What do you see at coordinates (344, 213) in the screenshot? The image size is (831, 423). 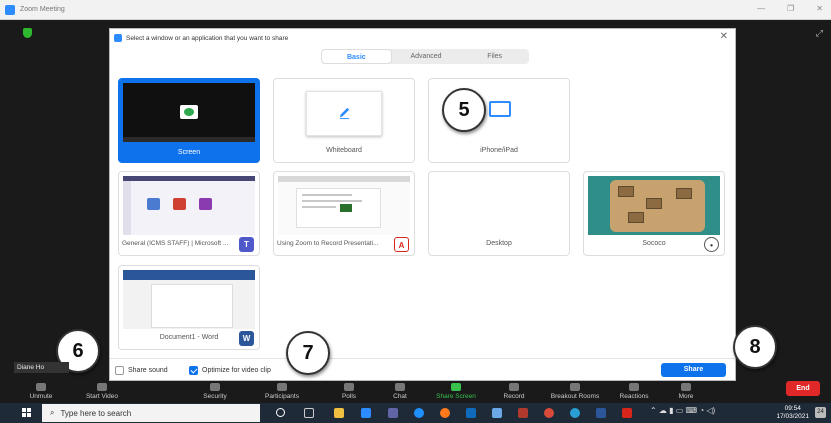 I see `share-tile-pdf: Using Zoom to Record Presentati... A` at bounding box center [344, 213].